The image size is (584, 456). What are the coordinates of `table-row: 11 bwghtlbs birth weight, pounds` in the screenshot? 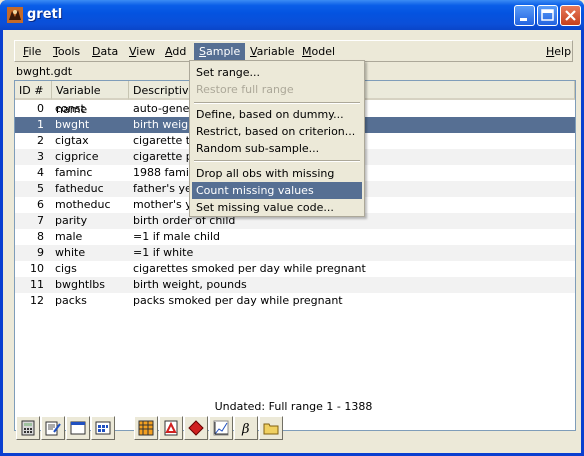 It's located at (295, 285).